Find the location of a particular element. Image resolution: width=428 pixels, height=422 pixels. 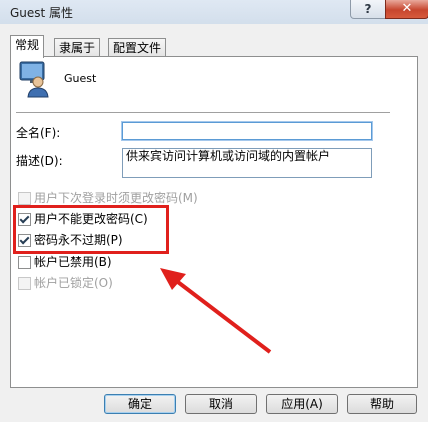

user-name: Guest is located at coordinates (80, 78).